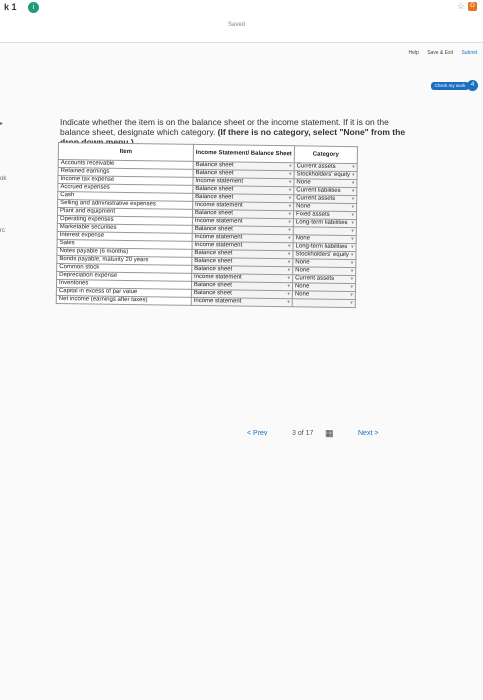 This screenshot has width=483, height=700. I want to click on save-exit-link: Save & Exit, so click(440, 53).